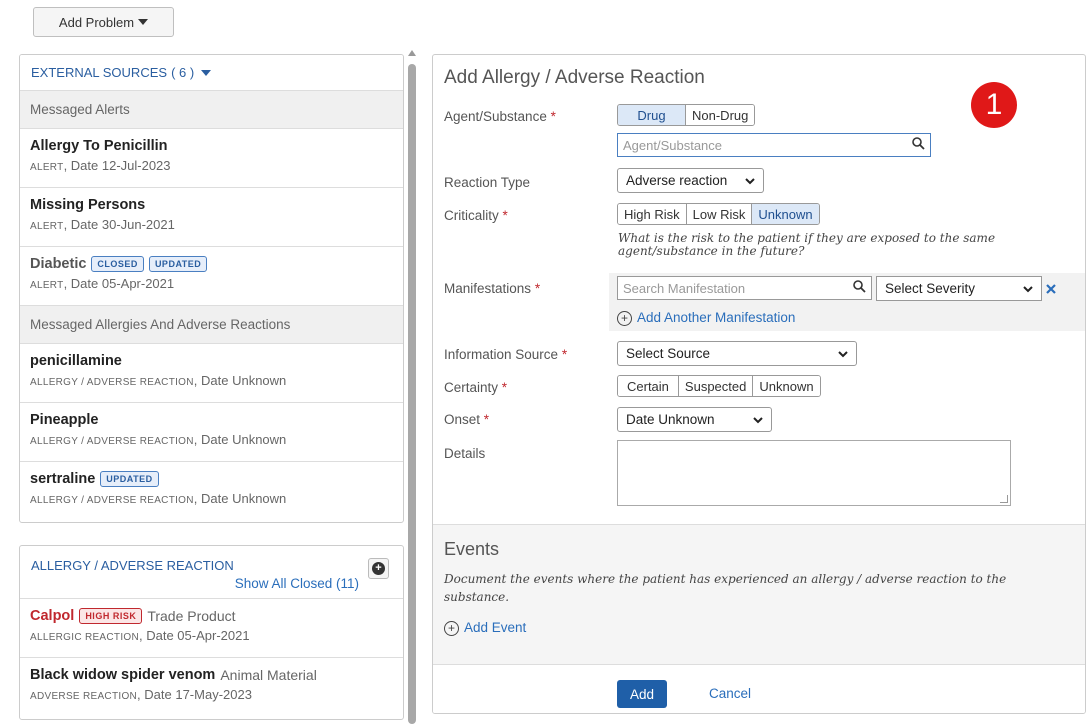  I want to click on cancel-link: Cancel, so click(730, 693).